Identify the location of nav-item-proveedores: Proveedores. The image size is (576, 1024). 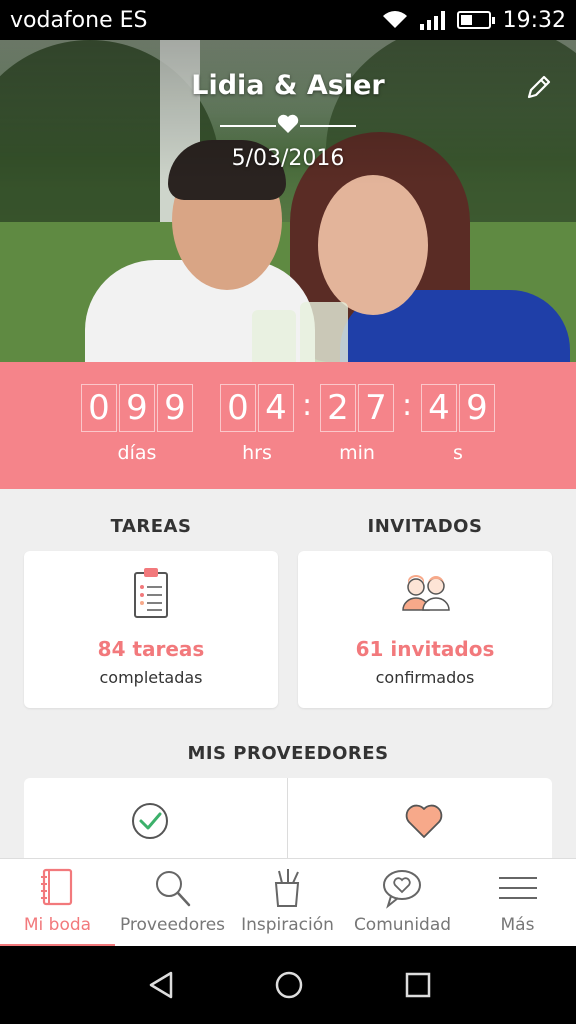
(172, 903).